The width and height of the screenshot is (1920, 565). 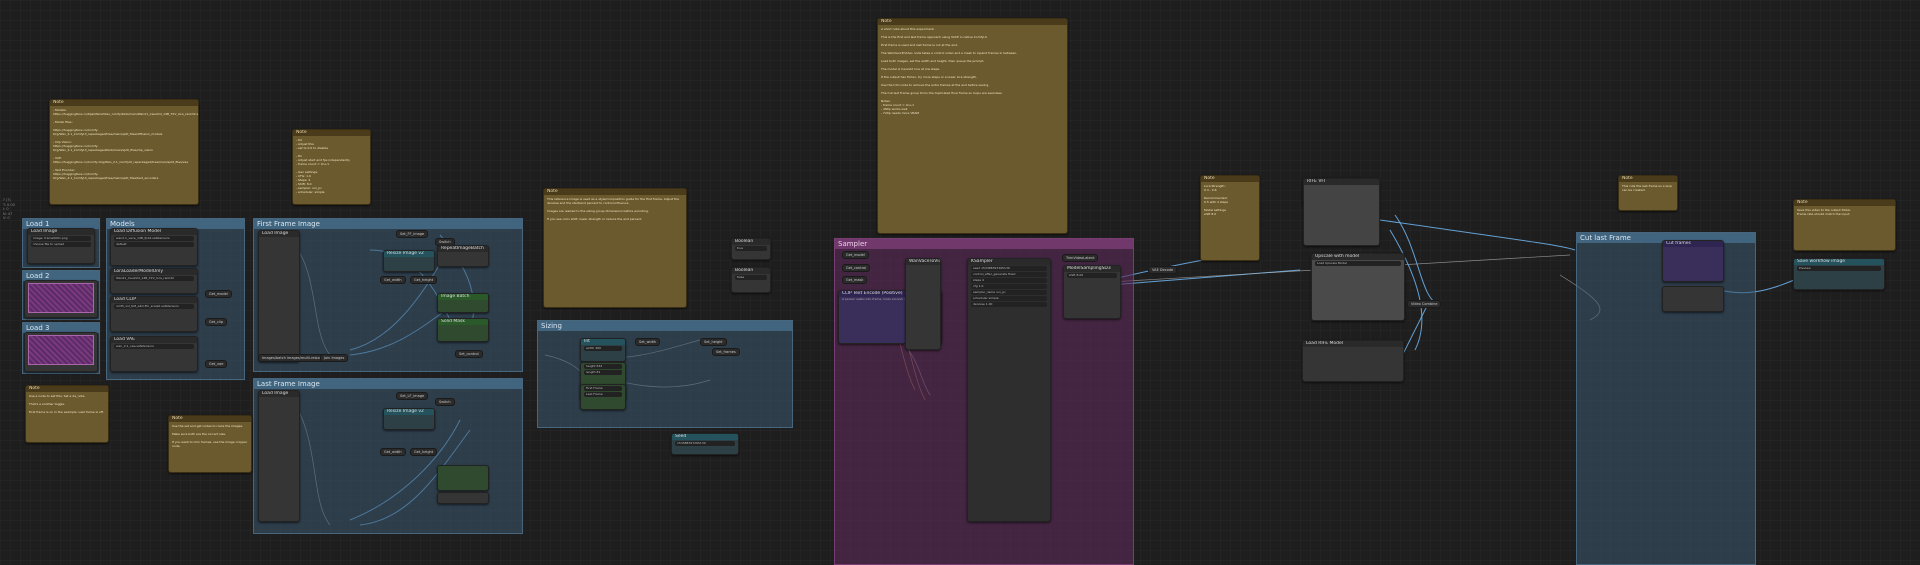 I want to click on cfg-widget: cfg 1.0, so click(x=1009, y=286).